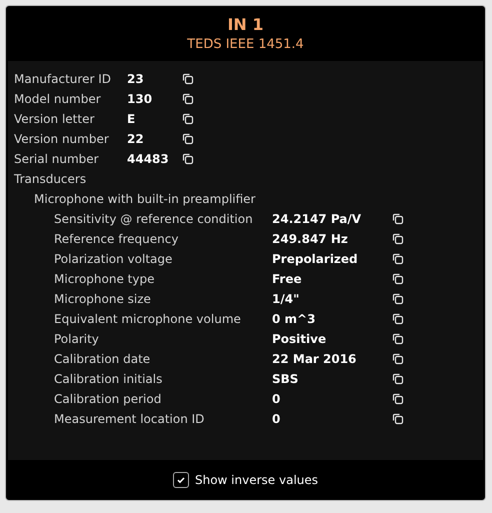  What do you see at coordinates (310, 239) in the screenshot?
I see `field-value: 249.847 Hz` at bounding box center [310, 239].